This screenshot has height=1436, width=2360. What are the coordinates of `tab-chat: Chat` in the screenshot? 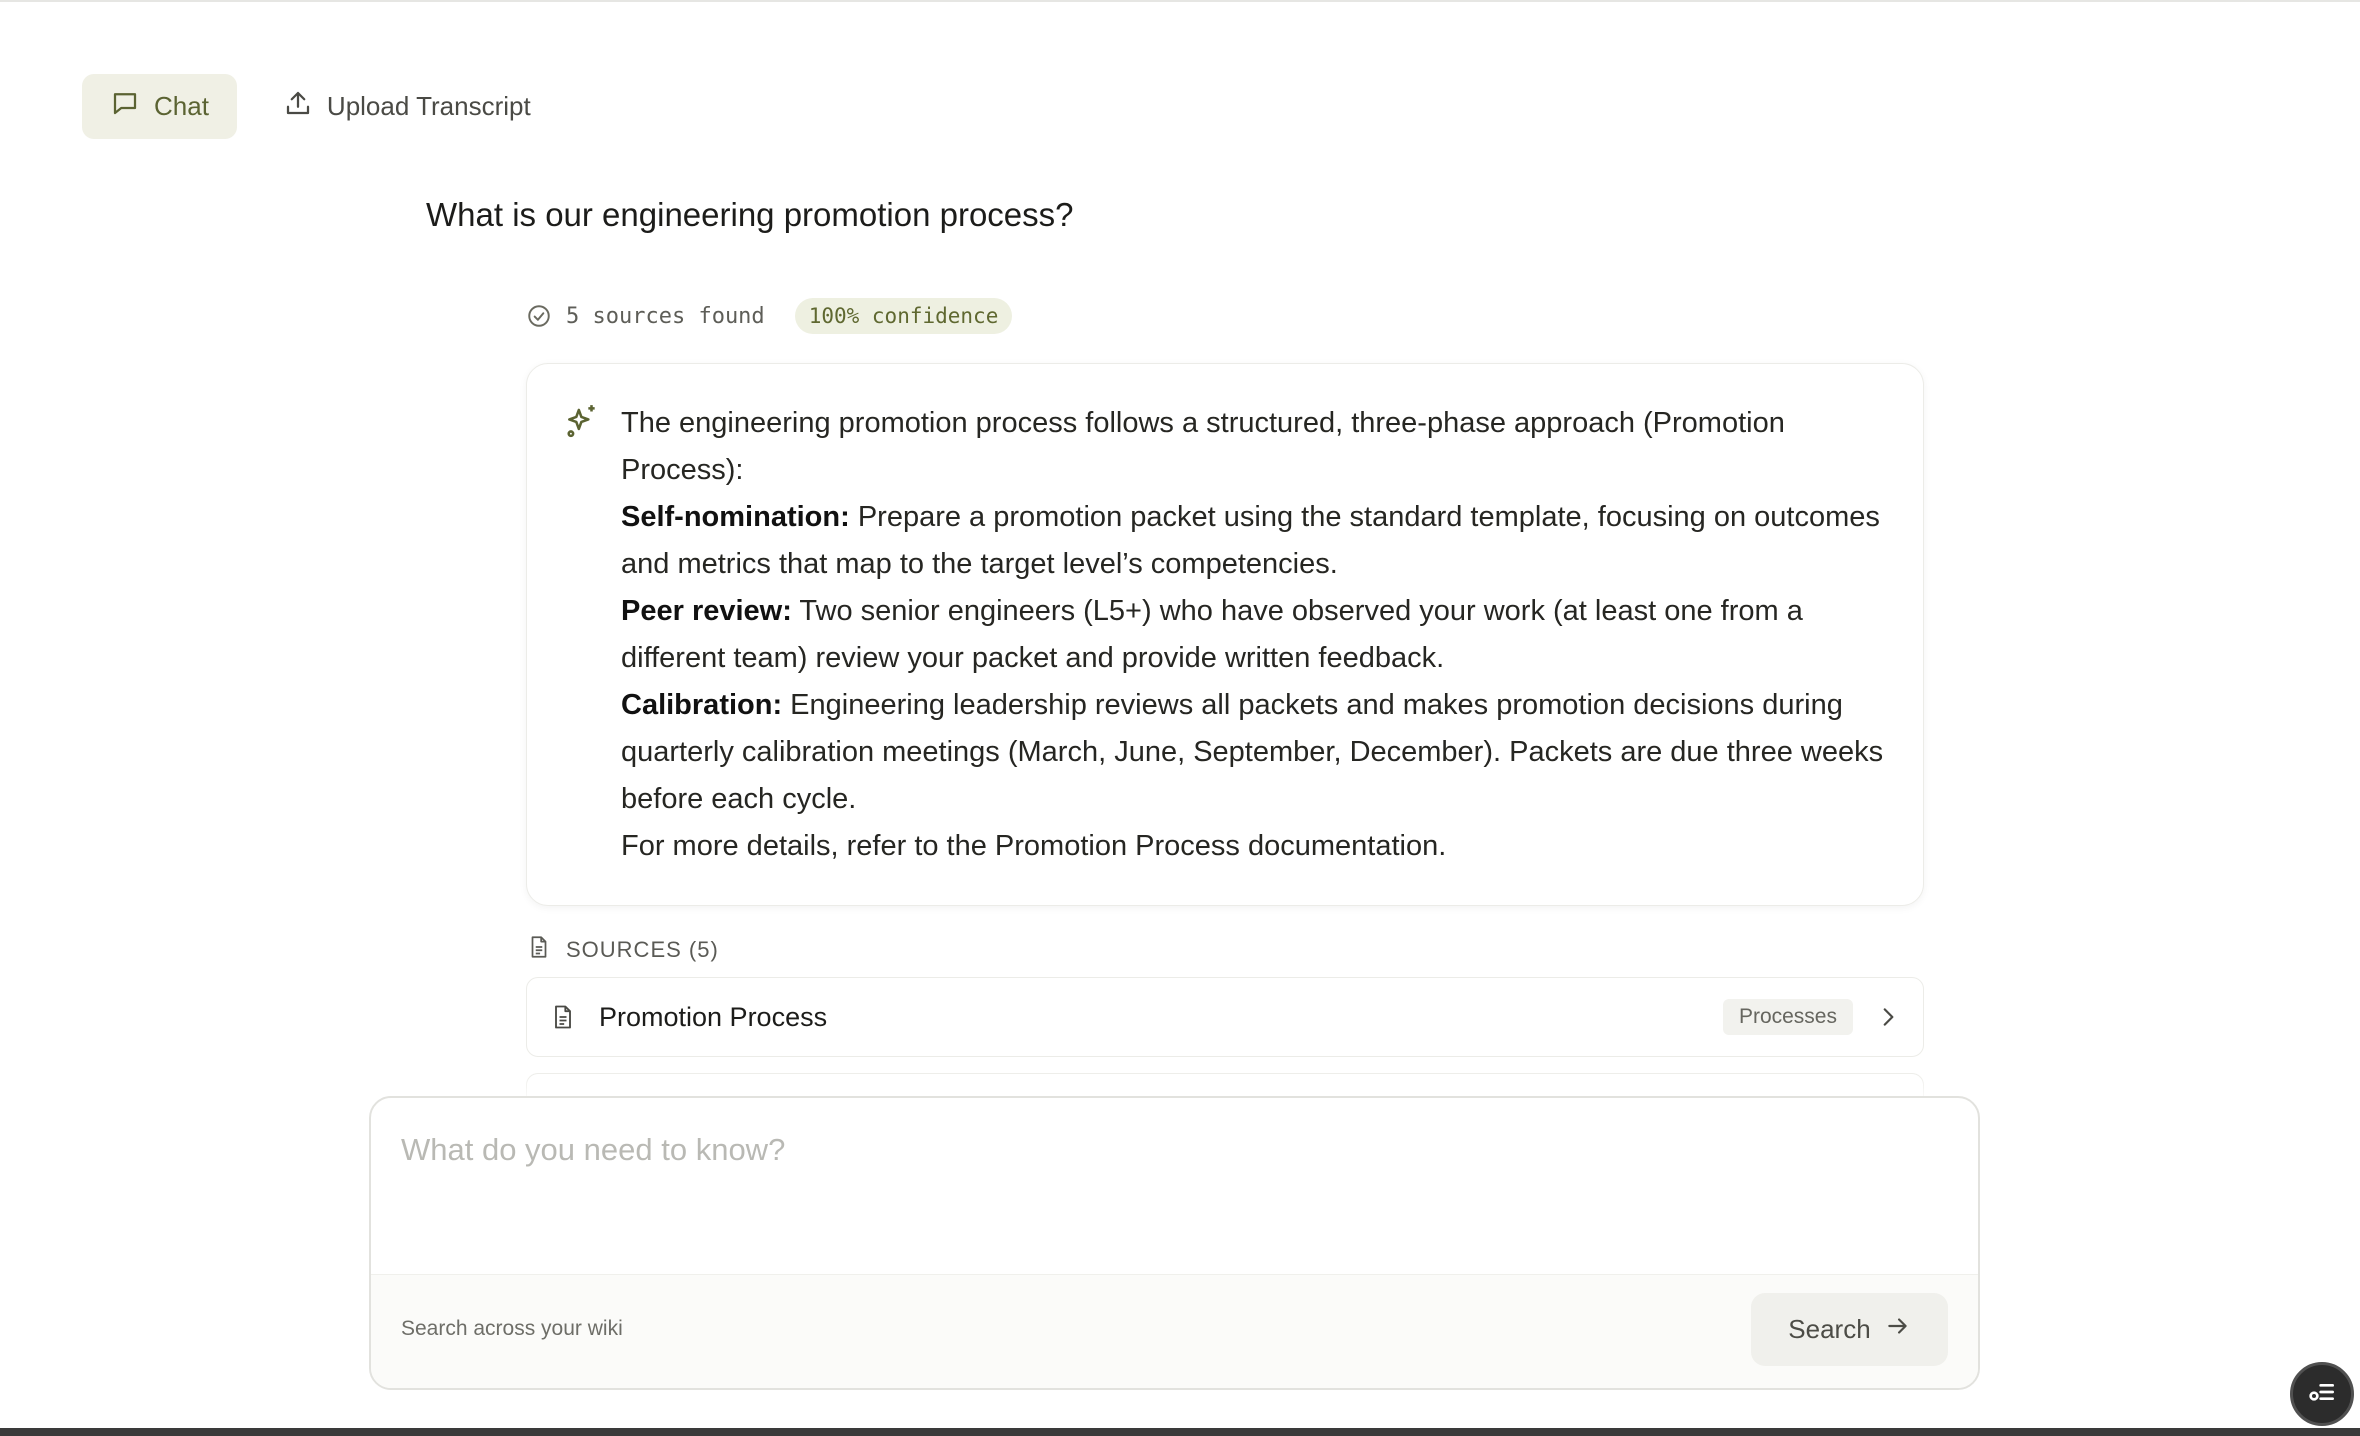 It's located at (159, 106).